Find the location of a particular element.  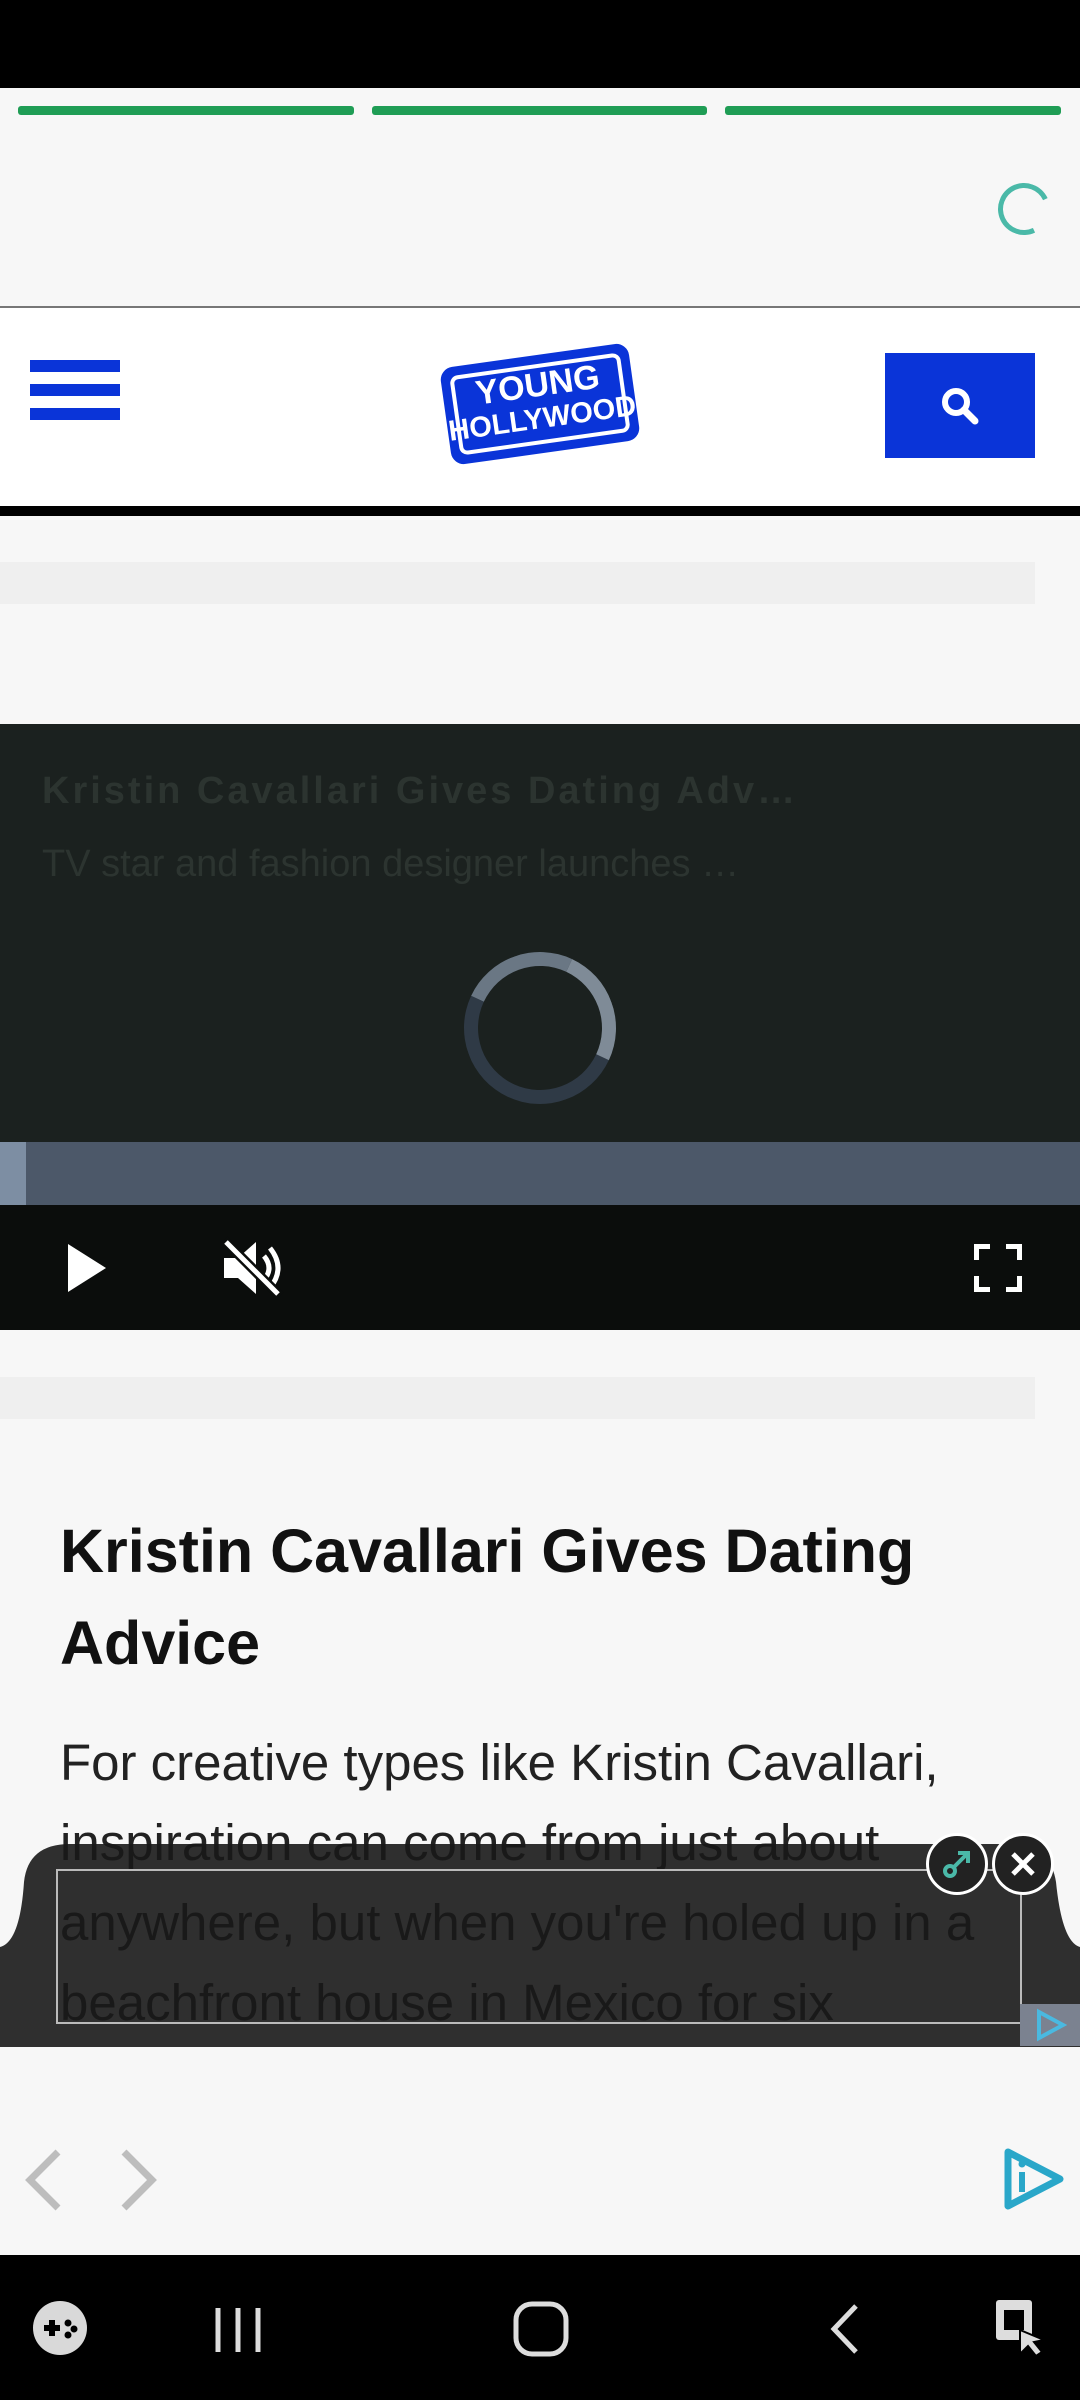

adchoices-icon is located at coordinates (1052, 2025).